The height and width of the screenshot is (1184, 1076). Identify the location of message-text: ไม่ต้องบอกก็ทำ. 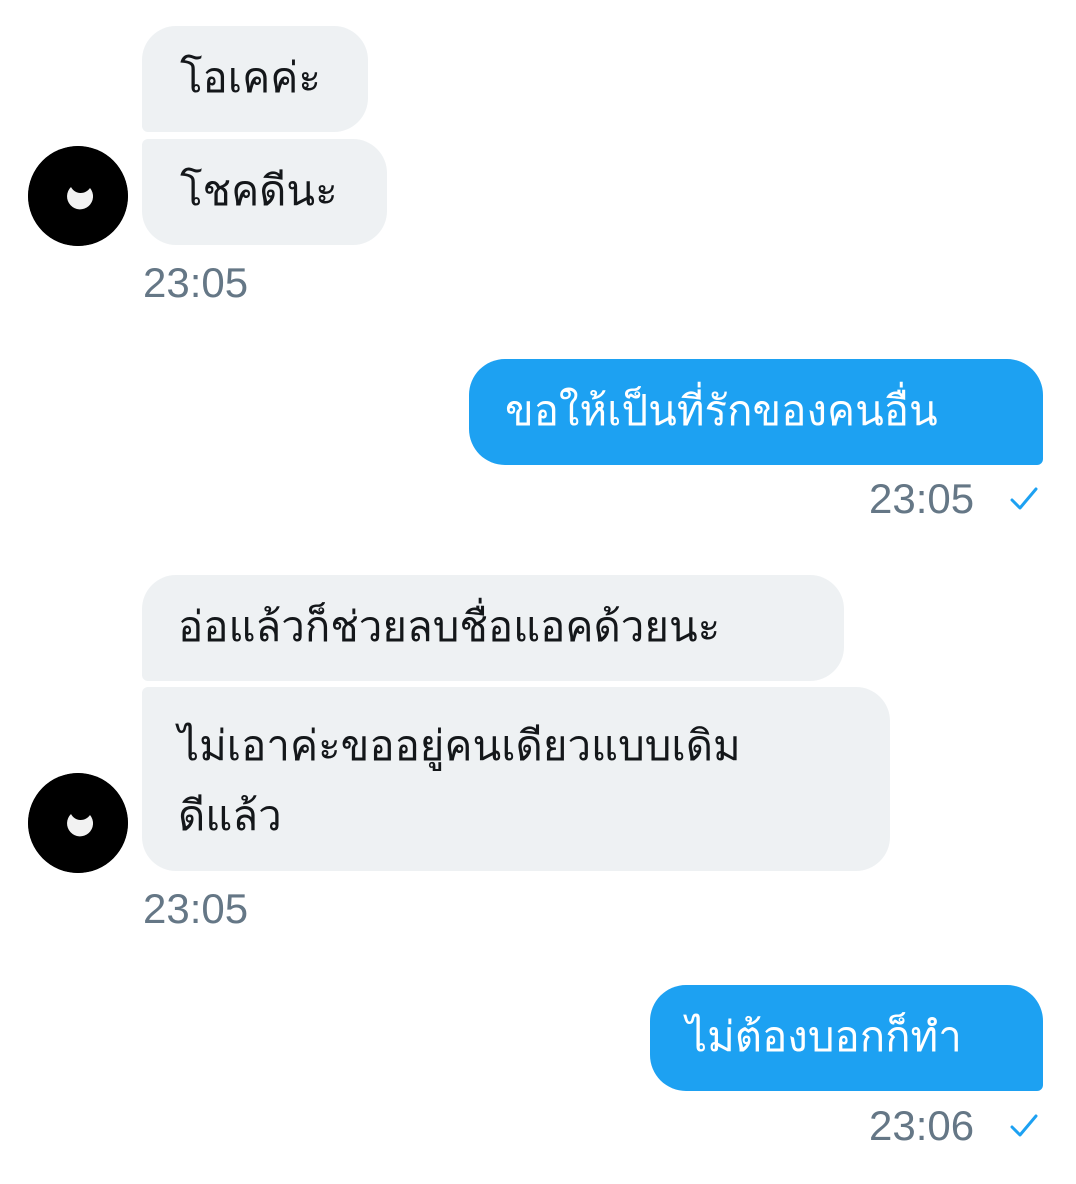
(824, 1036).